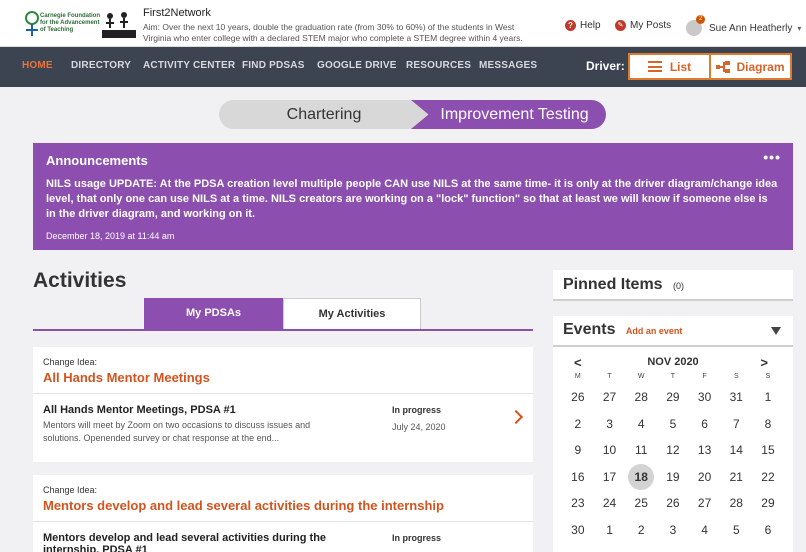 This screenshot has width=806, height=552. I want to click on calendar-day: 20, so click(705, 477).